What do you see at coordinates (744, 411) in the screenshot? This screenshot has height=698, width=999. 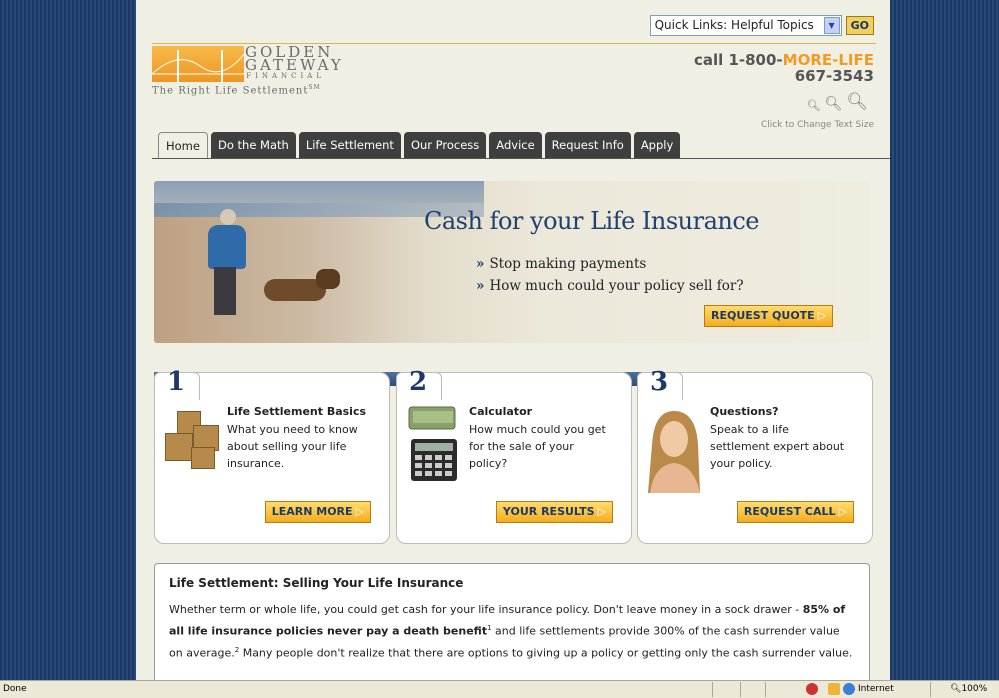 I see `card-title: Questions?` at bounding box center [744, 411].